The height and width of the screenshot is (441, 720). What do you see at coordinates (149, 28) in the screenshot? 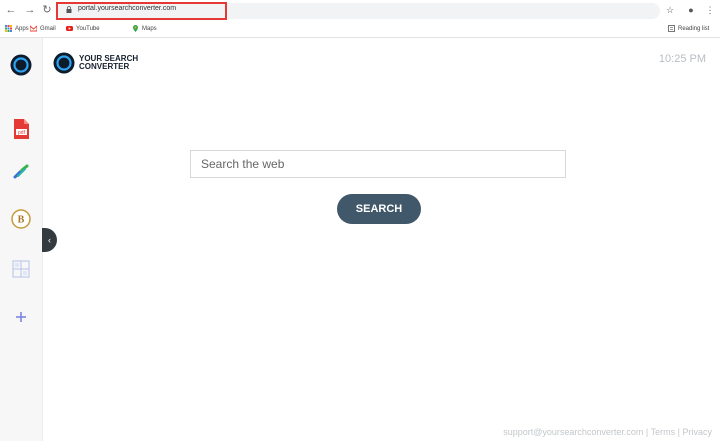
I see `bookmark-label: Maps` at bounding box center [149, 28].